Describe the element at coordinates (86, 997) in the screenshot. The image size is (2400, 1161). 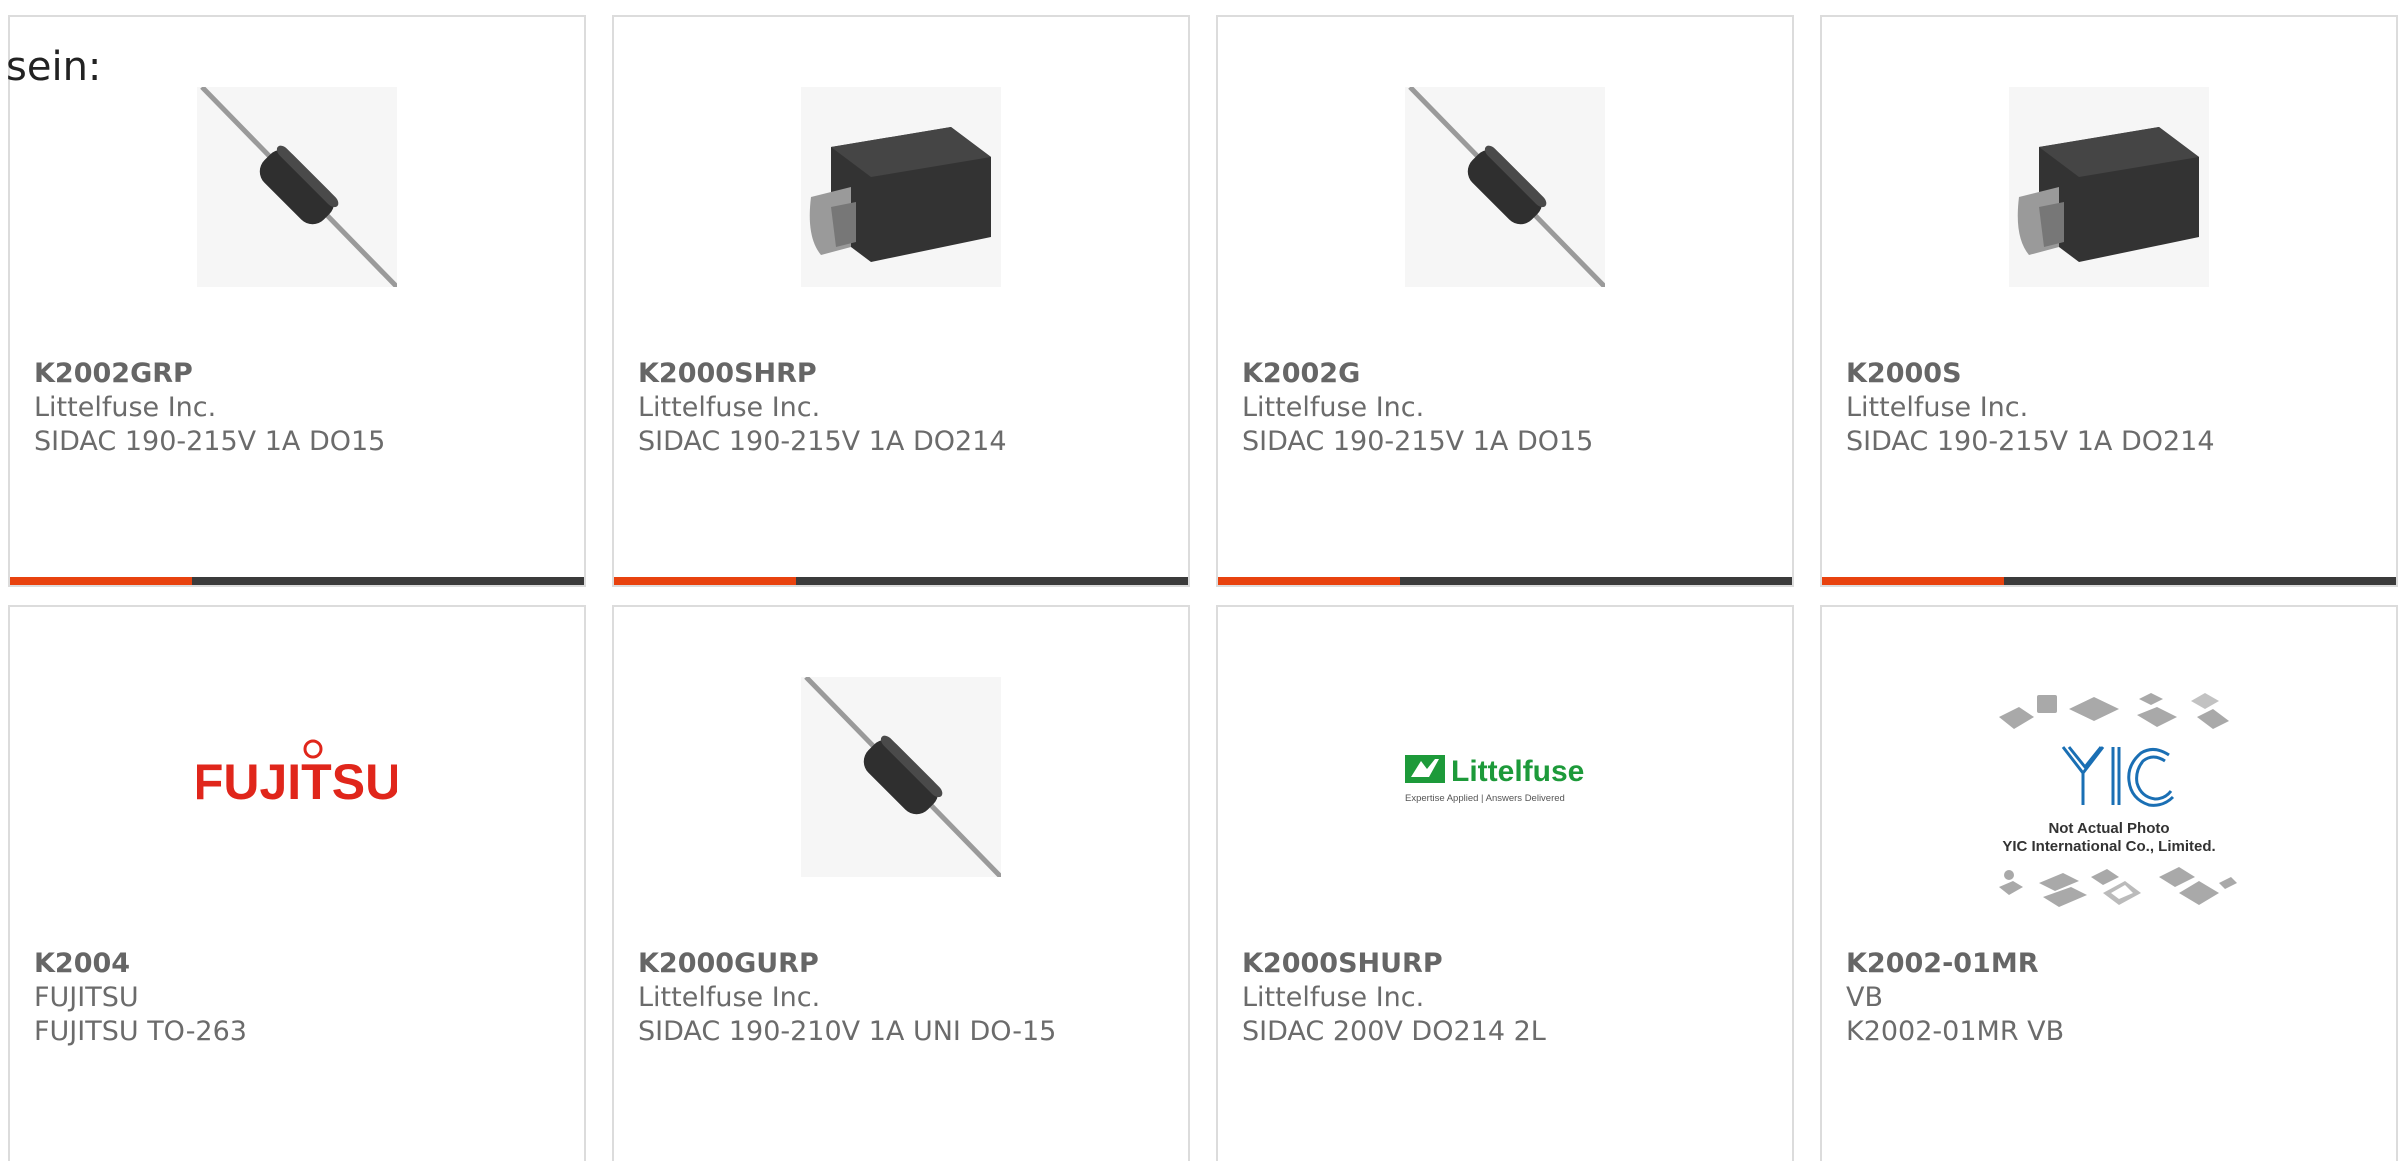
I see `manufacturer: FUJITSU` at that location.